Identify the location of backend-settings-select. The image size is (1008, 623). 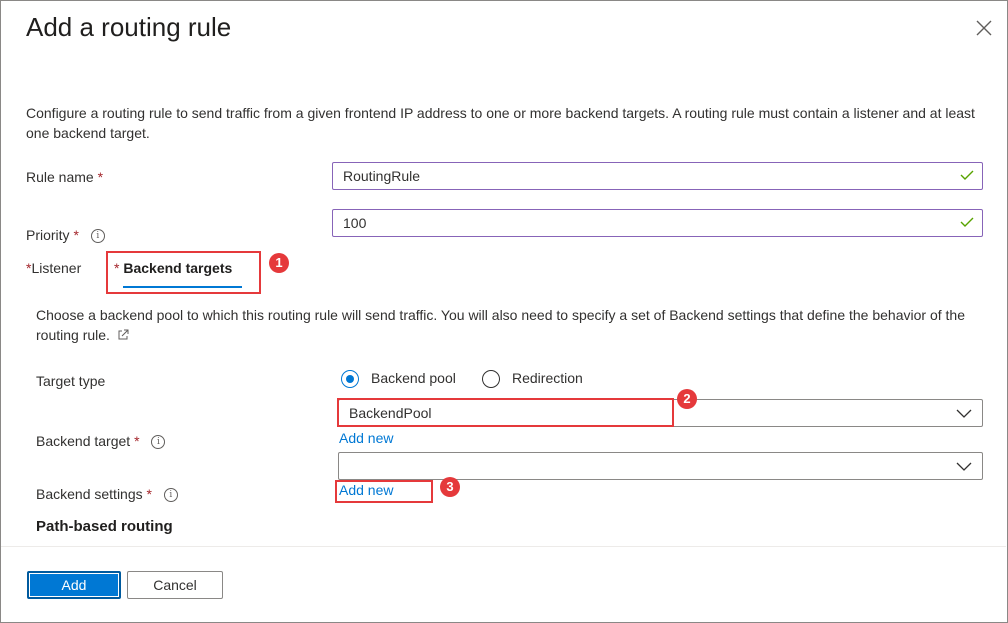
(660, 466).